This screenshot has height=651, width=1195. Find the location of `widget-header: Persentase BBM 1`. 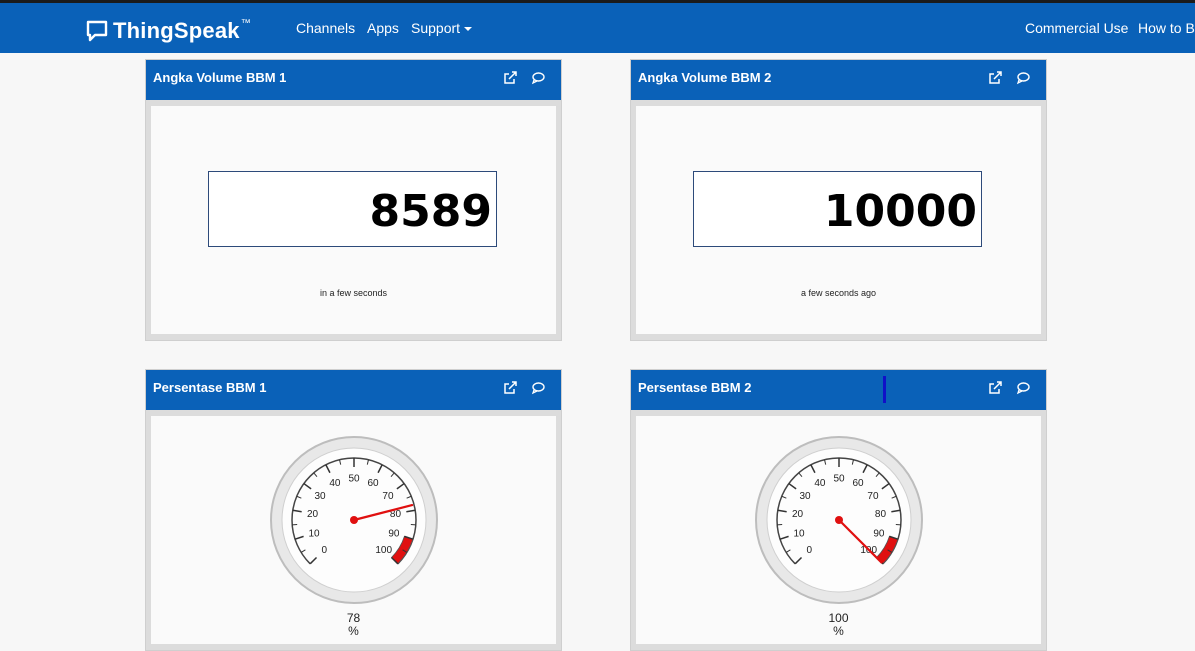

widget-header: Persentase BBM 1 is located at coordinates (353, 390).